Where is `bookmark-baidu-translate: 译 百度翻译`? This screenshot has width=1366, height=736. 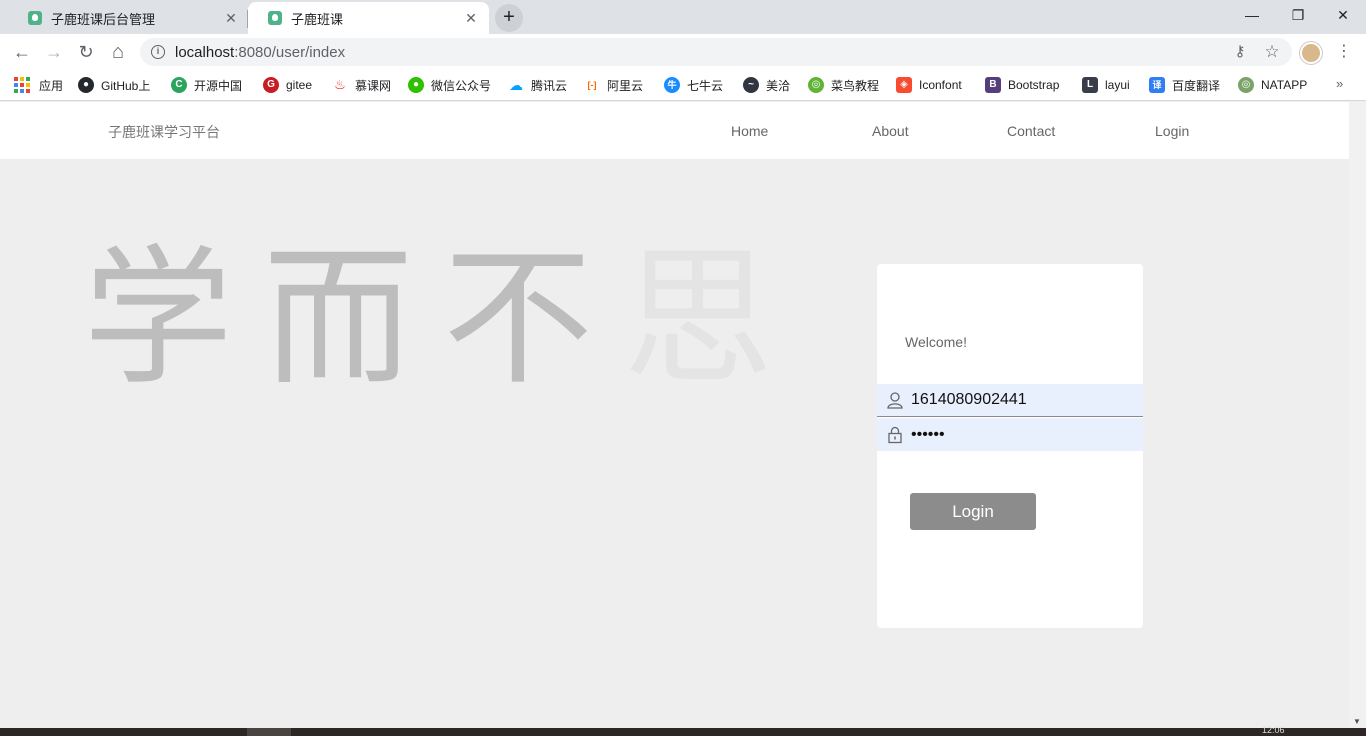 bookmark-baidu-translate: 译 百度翻译 is located at coordinates (1184, 85).